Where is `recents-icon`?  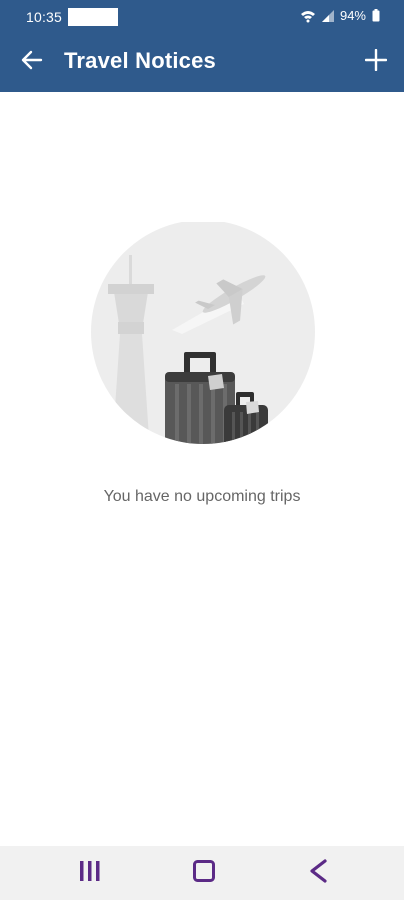
recents-icon is located at coordinates (90, 873).